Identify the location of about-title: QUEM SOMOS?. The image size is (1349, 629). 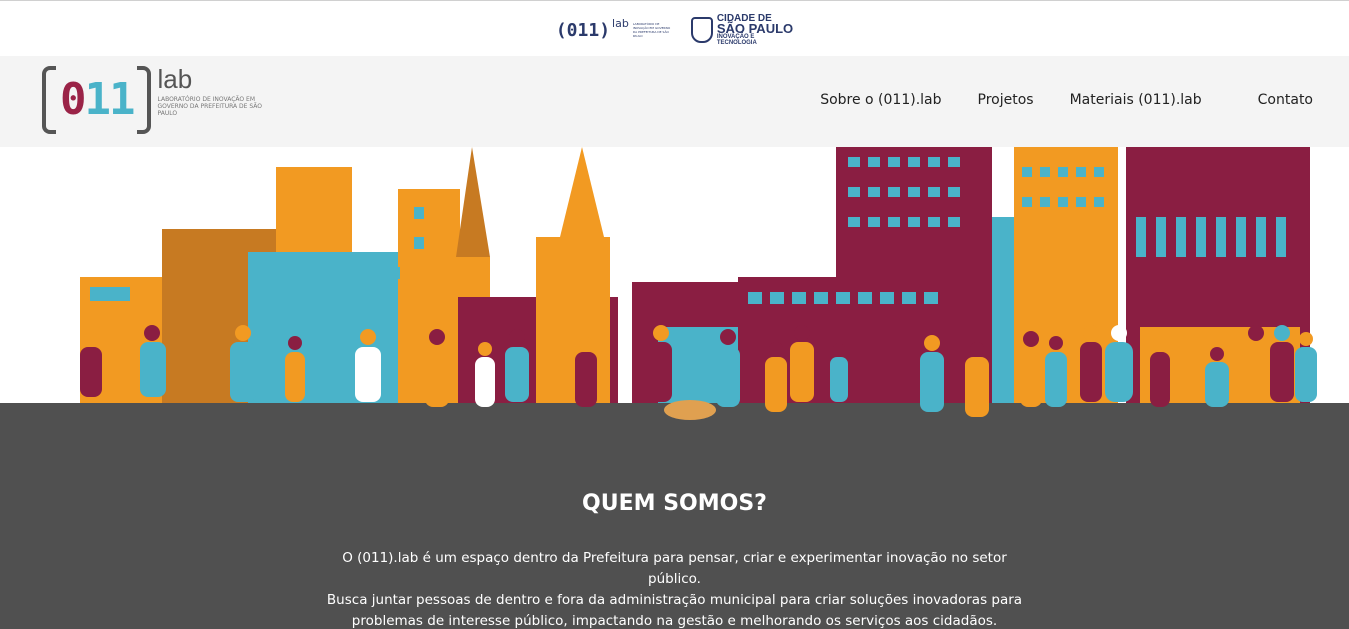
(674, 503).